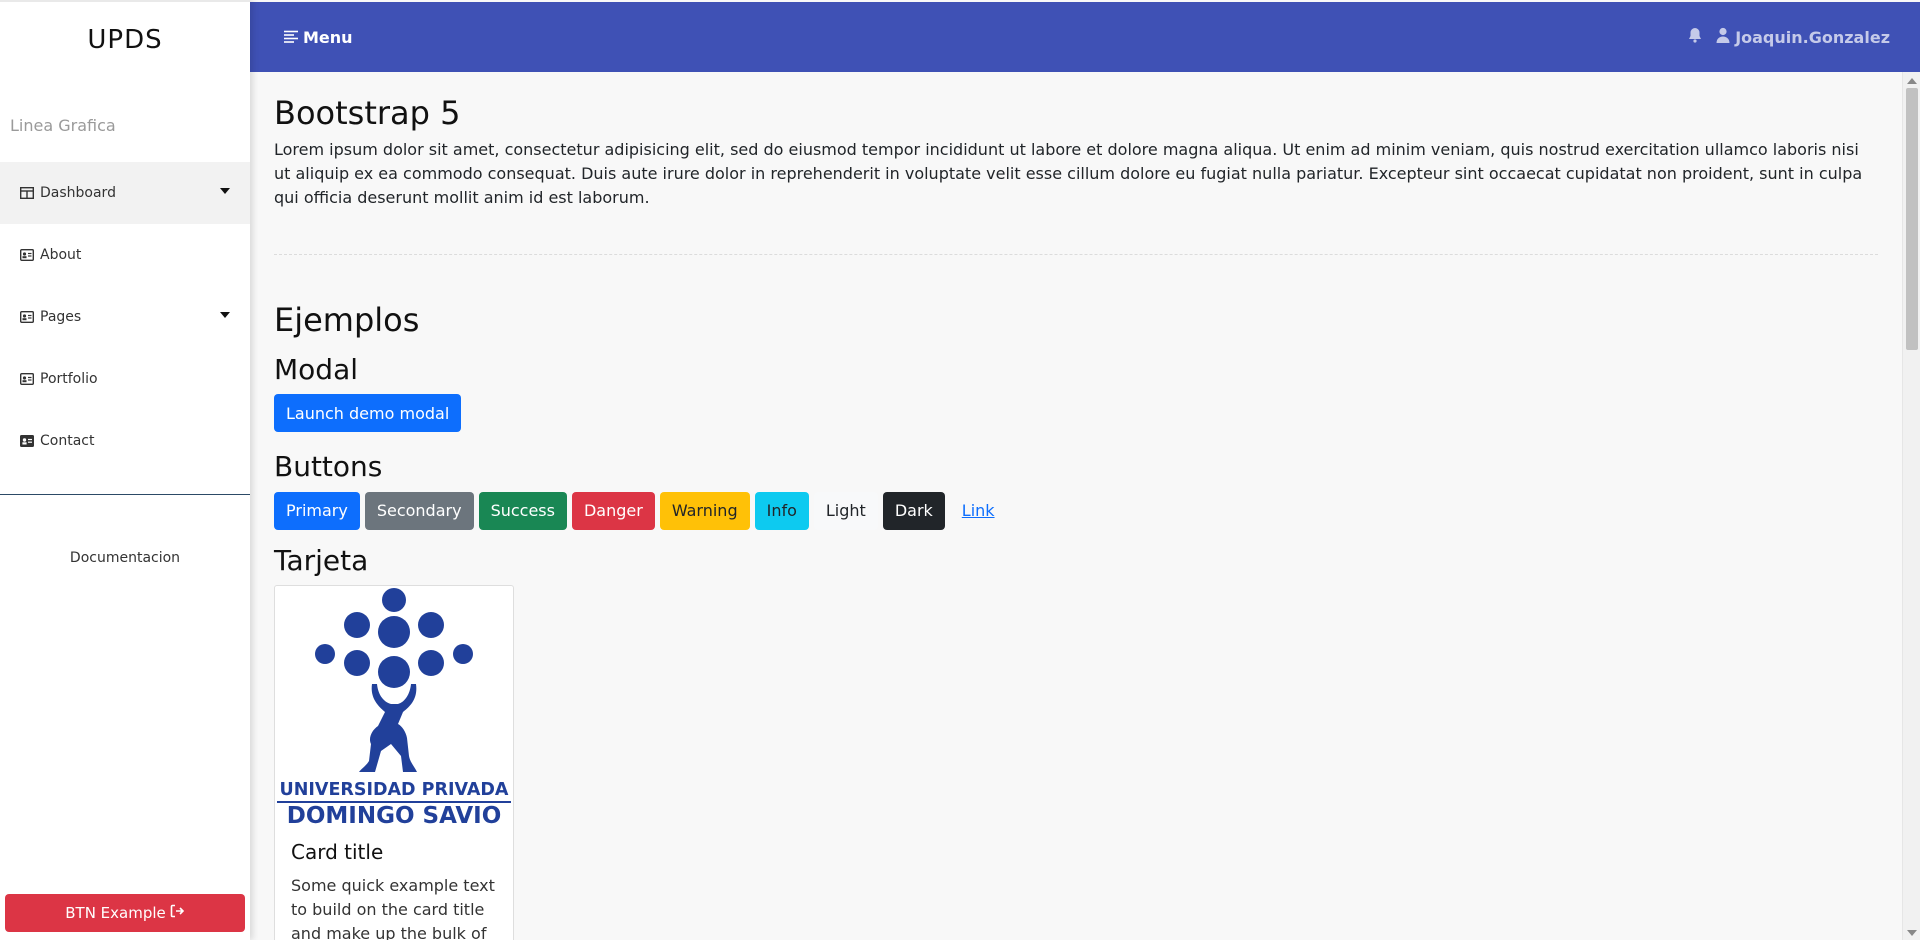 This screenshot has width=1920, height=940. I want to click on scroll-thumb, so click(1912, 219).